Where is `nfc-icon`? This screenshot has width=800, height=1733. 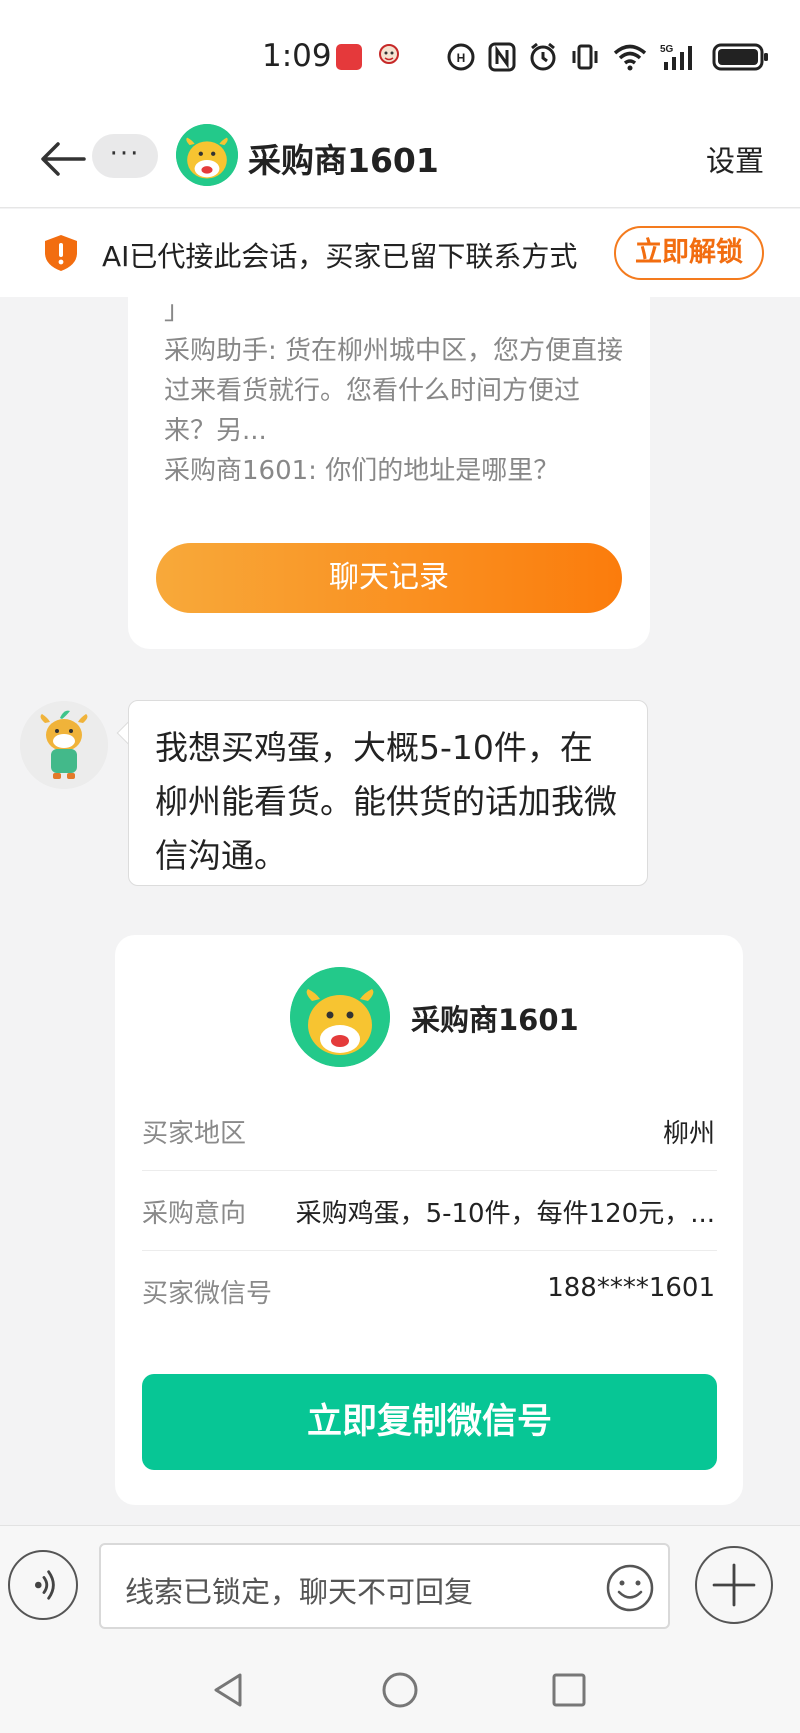 nfc-icon is located at coordinates (502, 57).